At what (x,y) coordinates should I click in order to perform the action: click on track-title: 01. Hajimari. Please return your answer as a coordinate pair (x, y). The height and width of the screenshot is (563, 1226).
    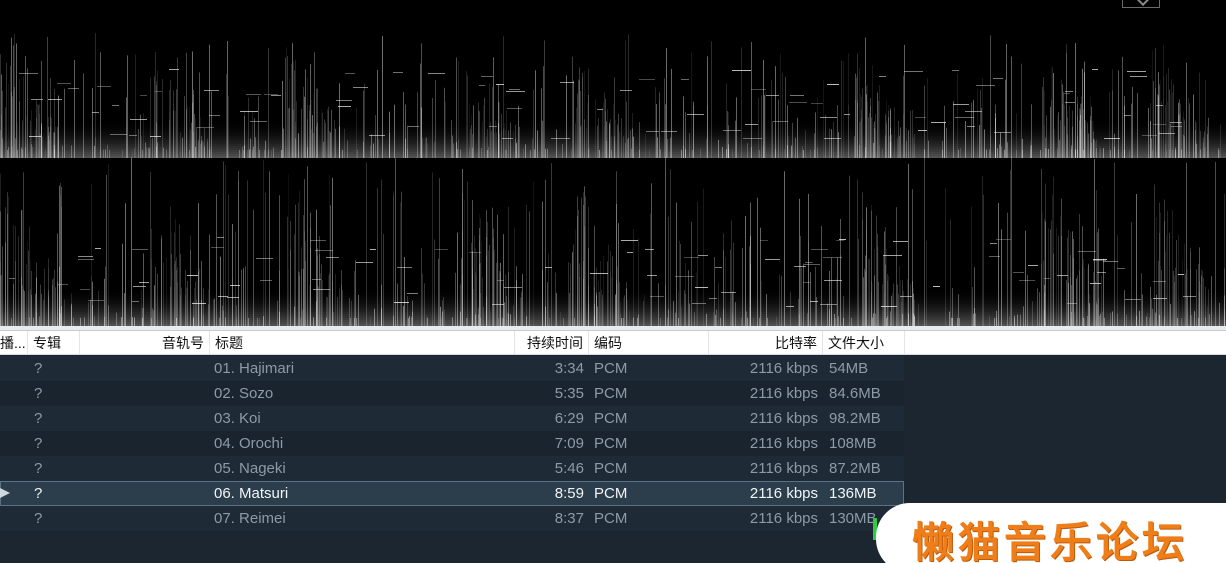
    Looking at the image, I should click on (254, 368).